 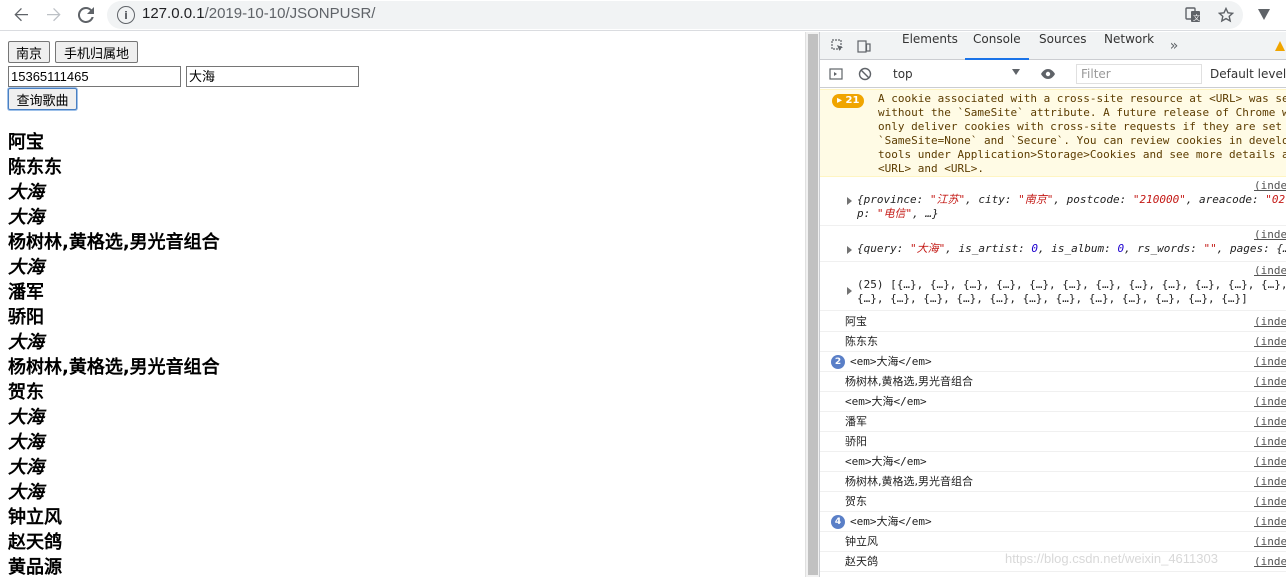 What do you see at coordinates (94, 76) in the screenshot?
I see `phone-input: 15365111465` at bounding box center [94, 76].